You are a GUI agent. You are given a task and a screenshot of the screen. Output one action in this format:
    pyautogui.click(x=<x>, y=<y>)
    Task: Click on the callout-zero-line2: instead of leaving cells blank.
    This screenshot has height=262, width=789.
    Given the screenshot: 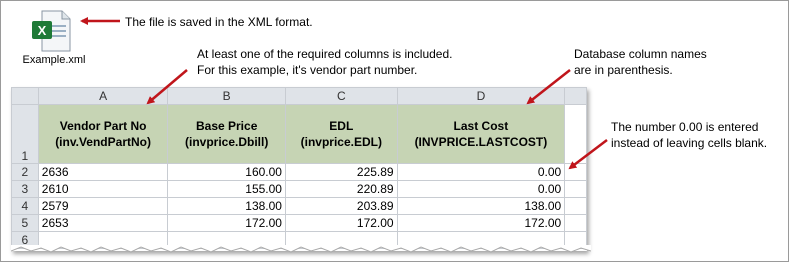 What is the action you would take?
    pyautogui.click(x=689, y=143)
    